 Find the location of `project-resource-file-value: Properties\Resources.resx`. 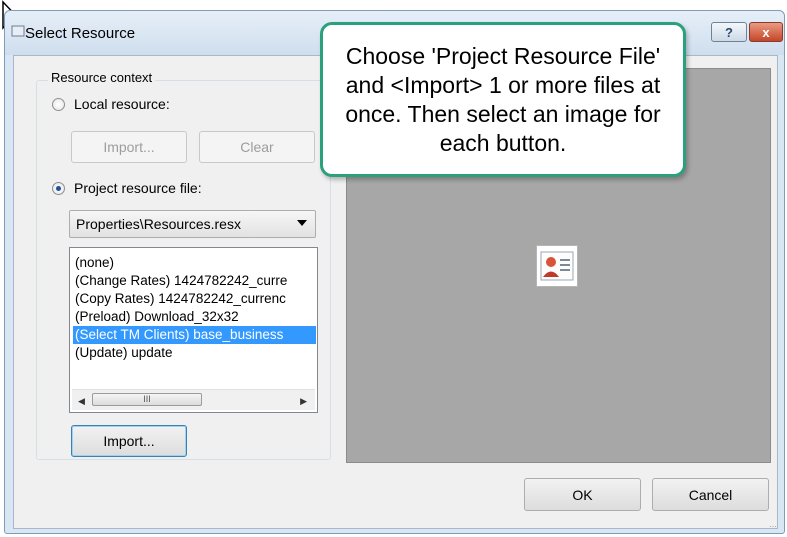

project-resource-file-value: Properties\Resources.resx is located at coordinates (158, 224).